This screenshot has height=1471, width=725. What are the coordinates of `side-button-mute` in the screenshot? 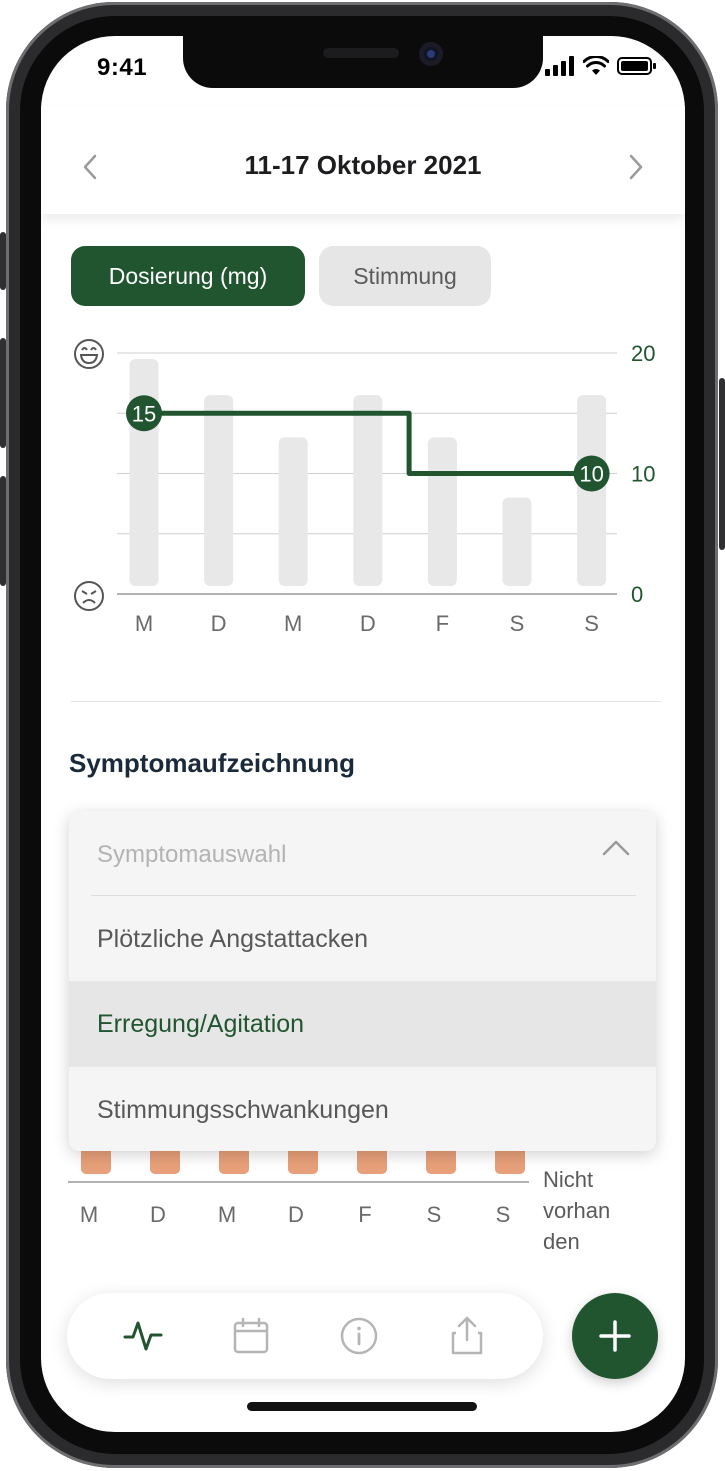 It's located at (3, 261).